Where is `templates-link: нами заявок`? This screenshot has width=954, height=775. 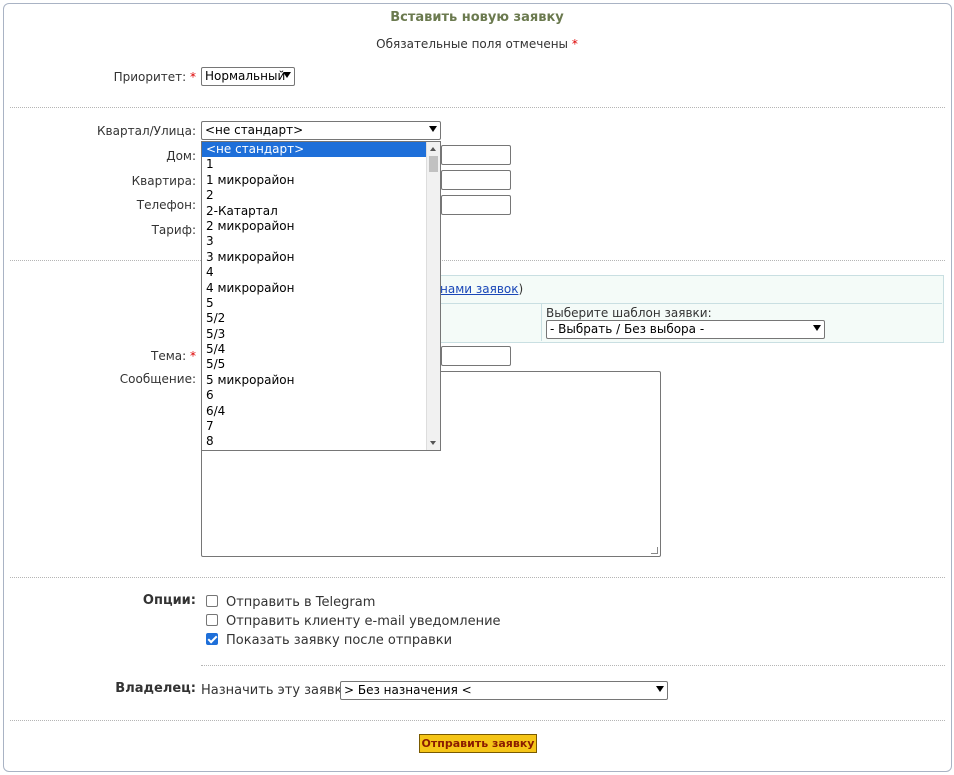
templates-link: нами заявок is located at coordinates (479, 289).